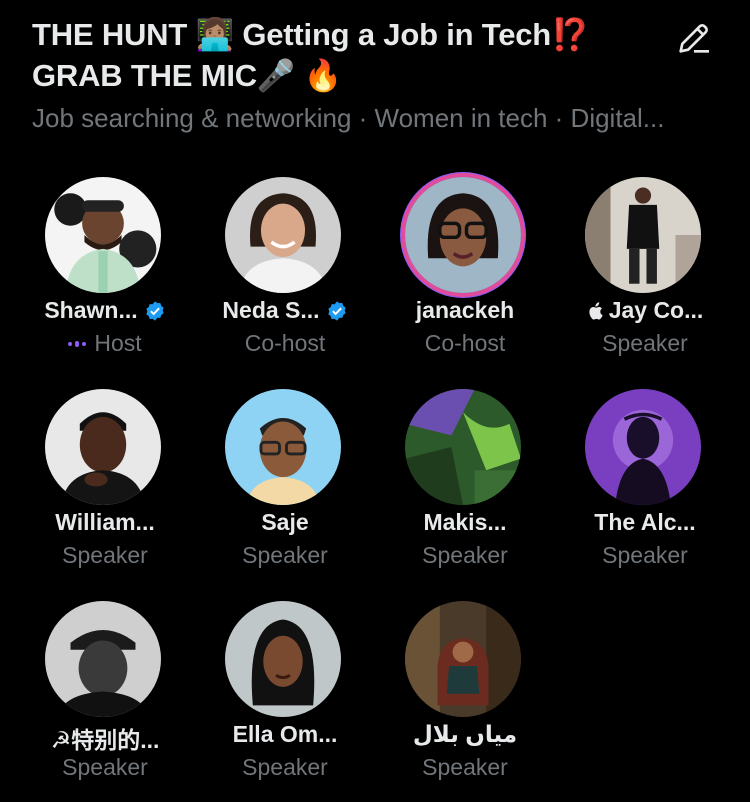 The width and height of the screenshot is (750, 802). I want to click on participant-jay: Jay Co... Speaker, so click(645, 273).